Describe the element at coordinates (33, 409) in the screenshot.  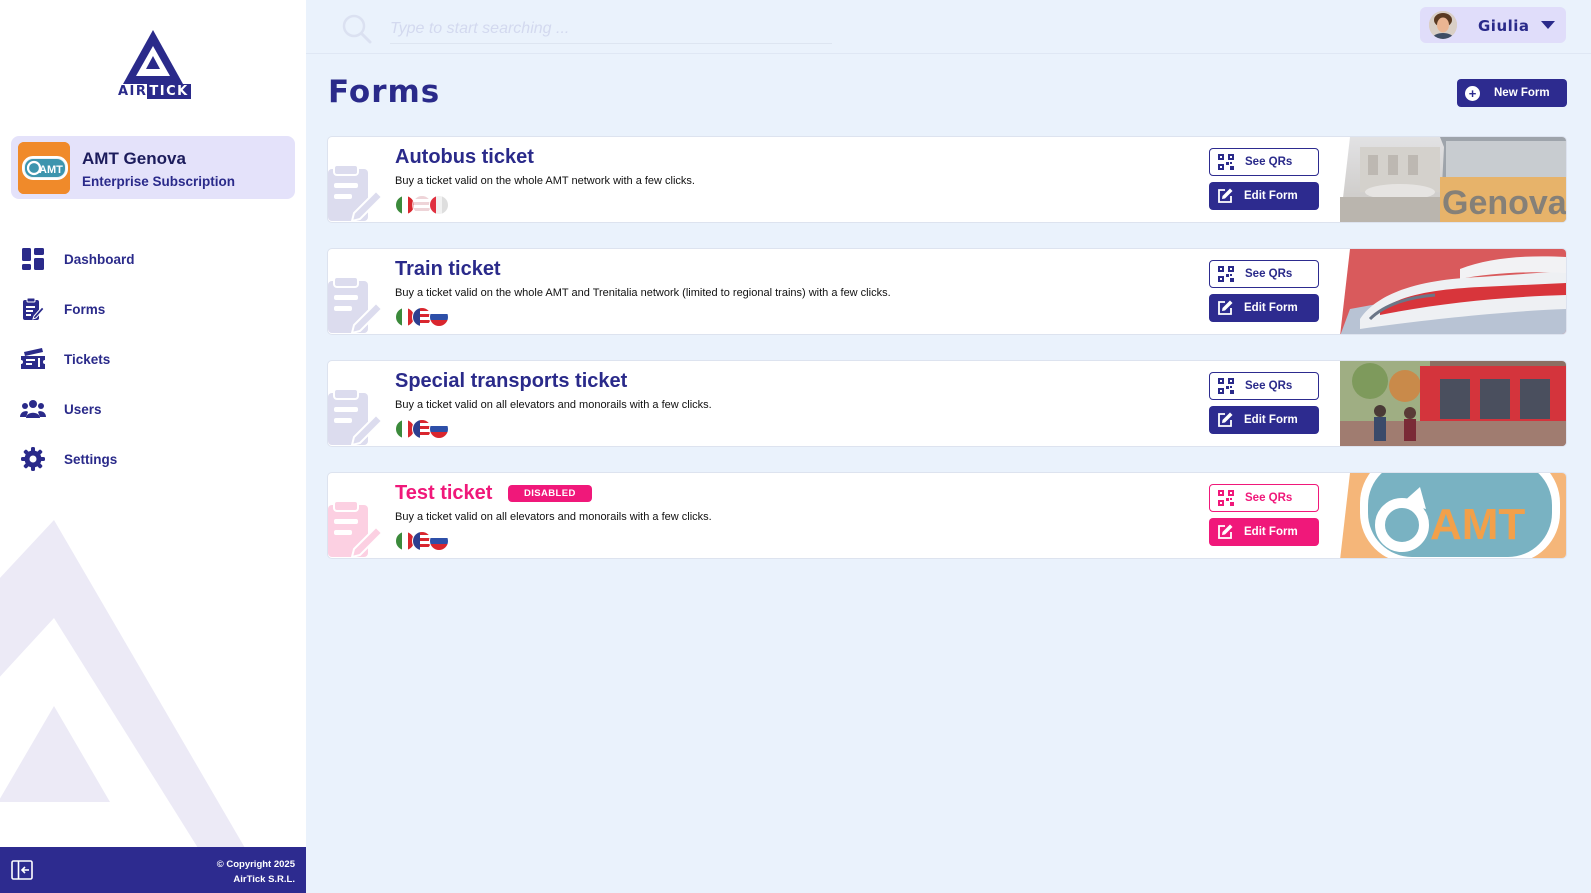
I see `users-icon` at that location.